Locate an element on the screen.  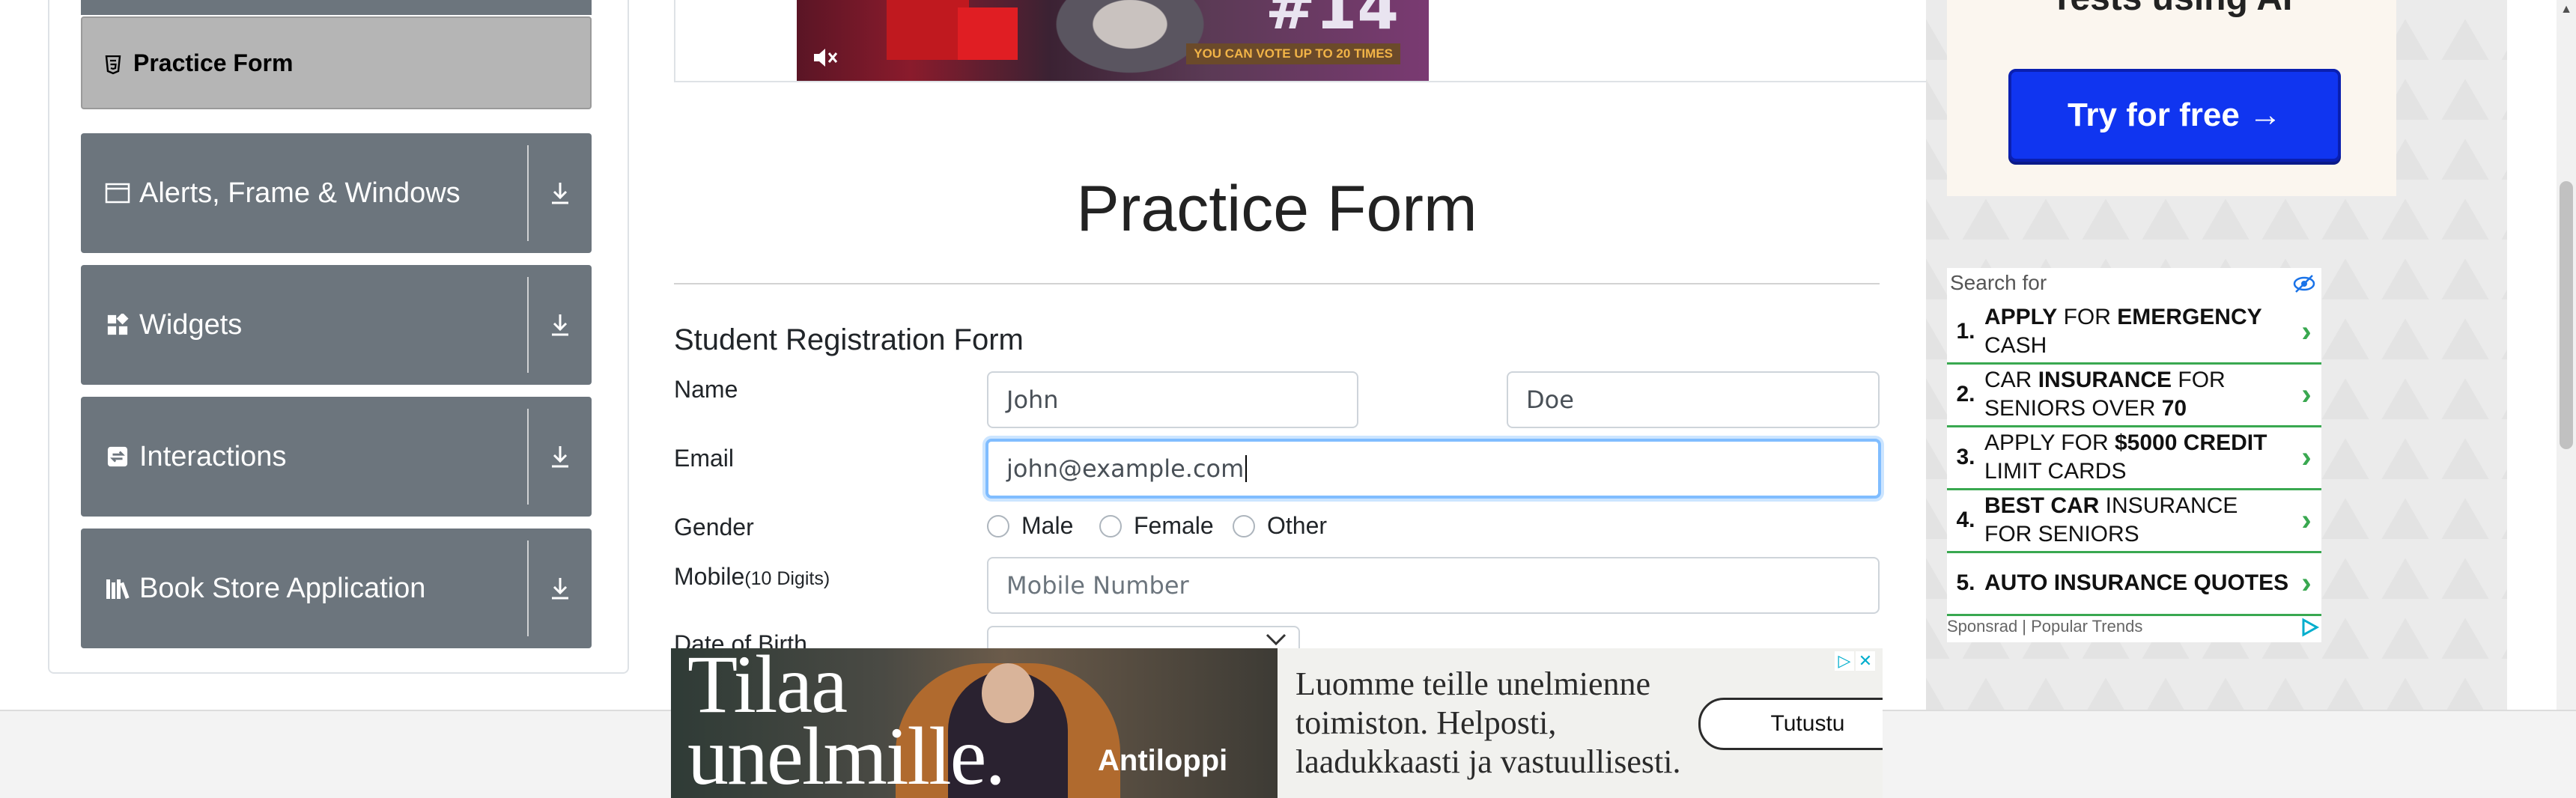
ad-image: Tilaa unelmille. Antiloppi is located at coordinates (974, 723).